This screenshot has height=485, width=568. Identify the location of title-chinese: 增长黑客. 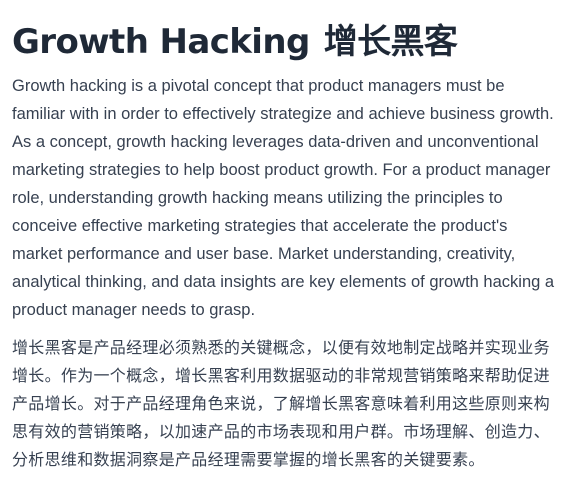
(390, 42).